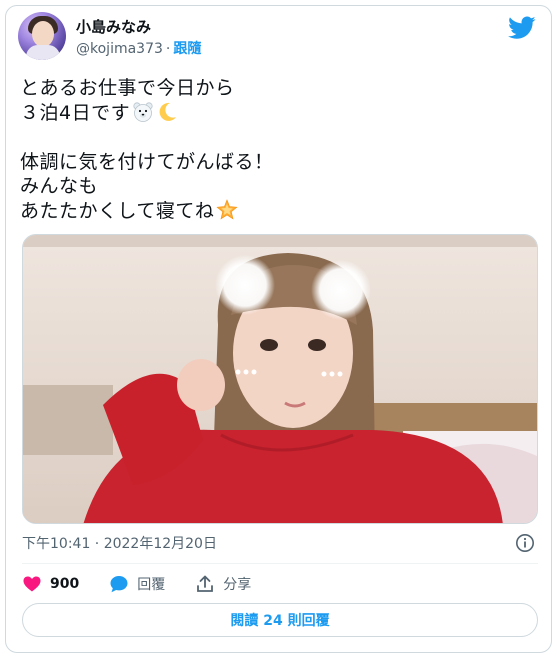 This screenshot has height=658, width=557. I want to click on tweet-line: みんなも, so click(59, 186).